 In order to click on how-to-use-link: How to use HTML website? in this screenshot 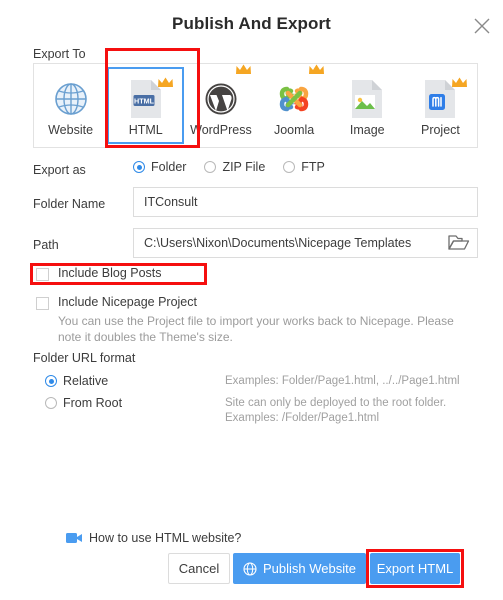, I will do `click(153, 538)`.